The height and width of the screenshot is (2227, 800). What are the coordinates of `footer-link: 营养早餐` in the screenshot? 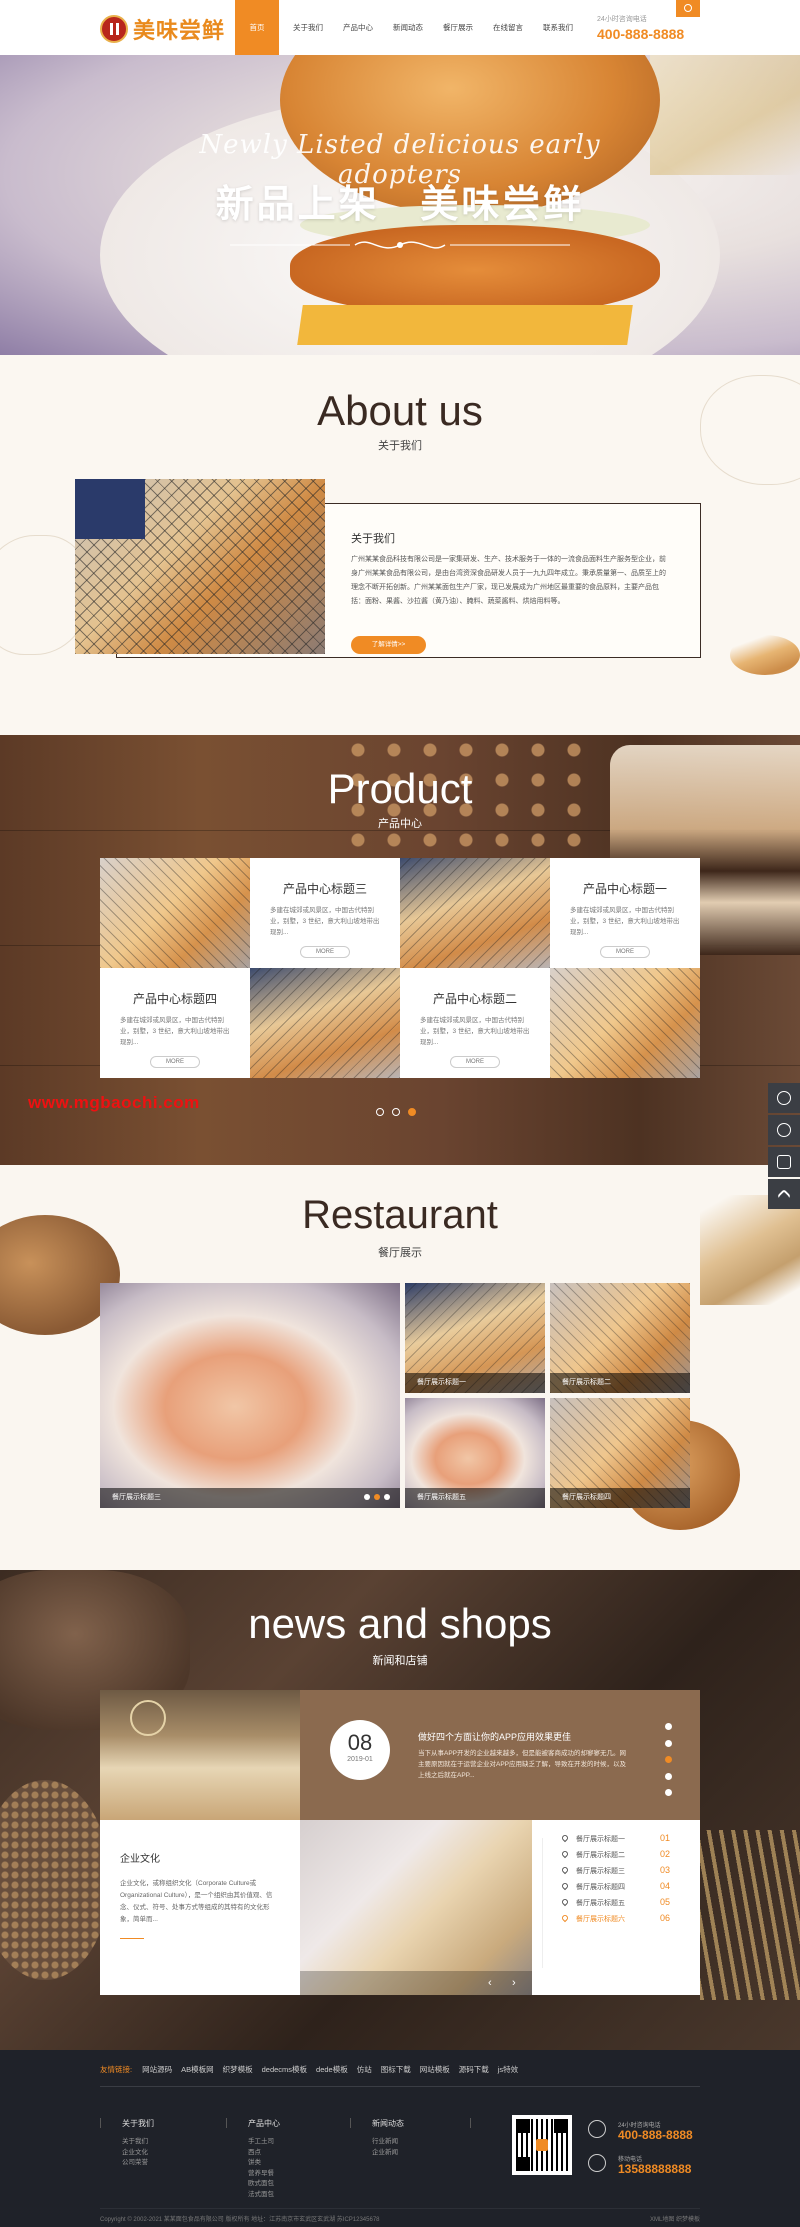 It's located at (264, 2174).